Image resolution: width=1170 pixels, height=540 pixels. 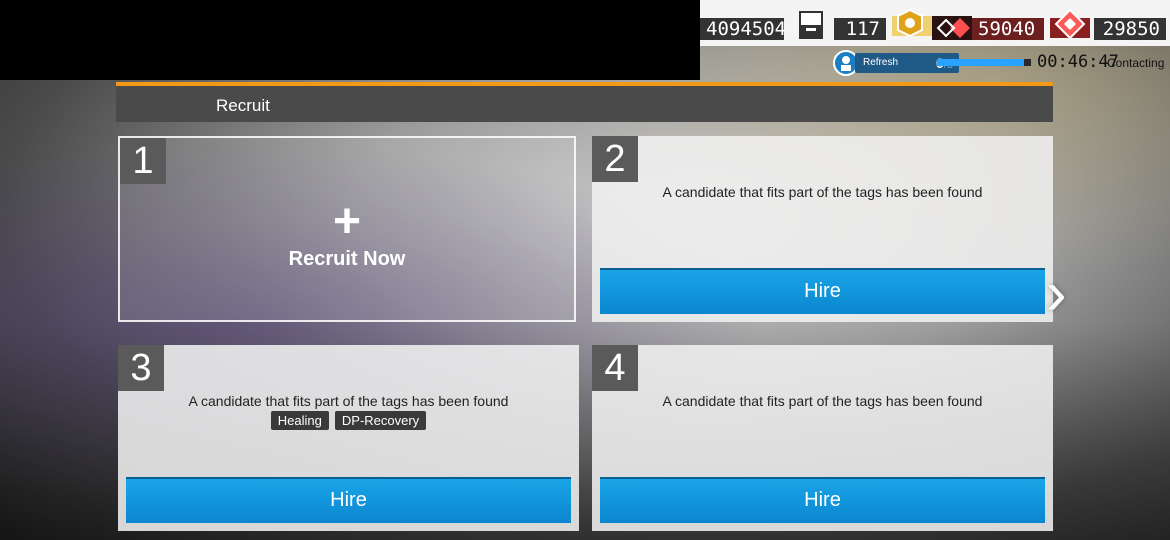 I want to click on page-title: Recruit, so click(x=243, y=105).